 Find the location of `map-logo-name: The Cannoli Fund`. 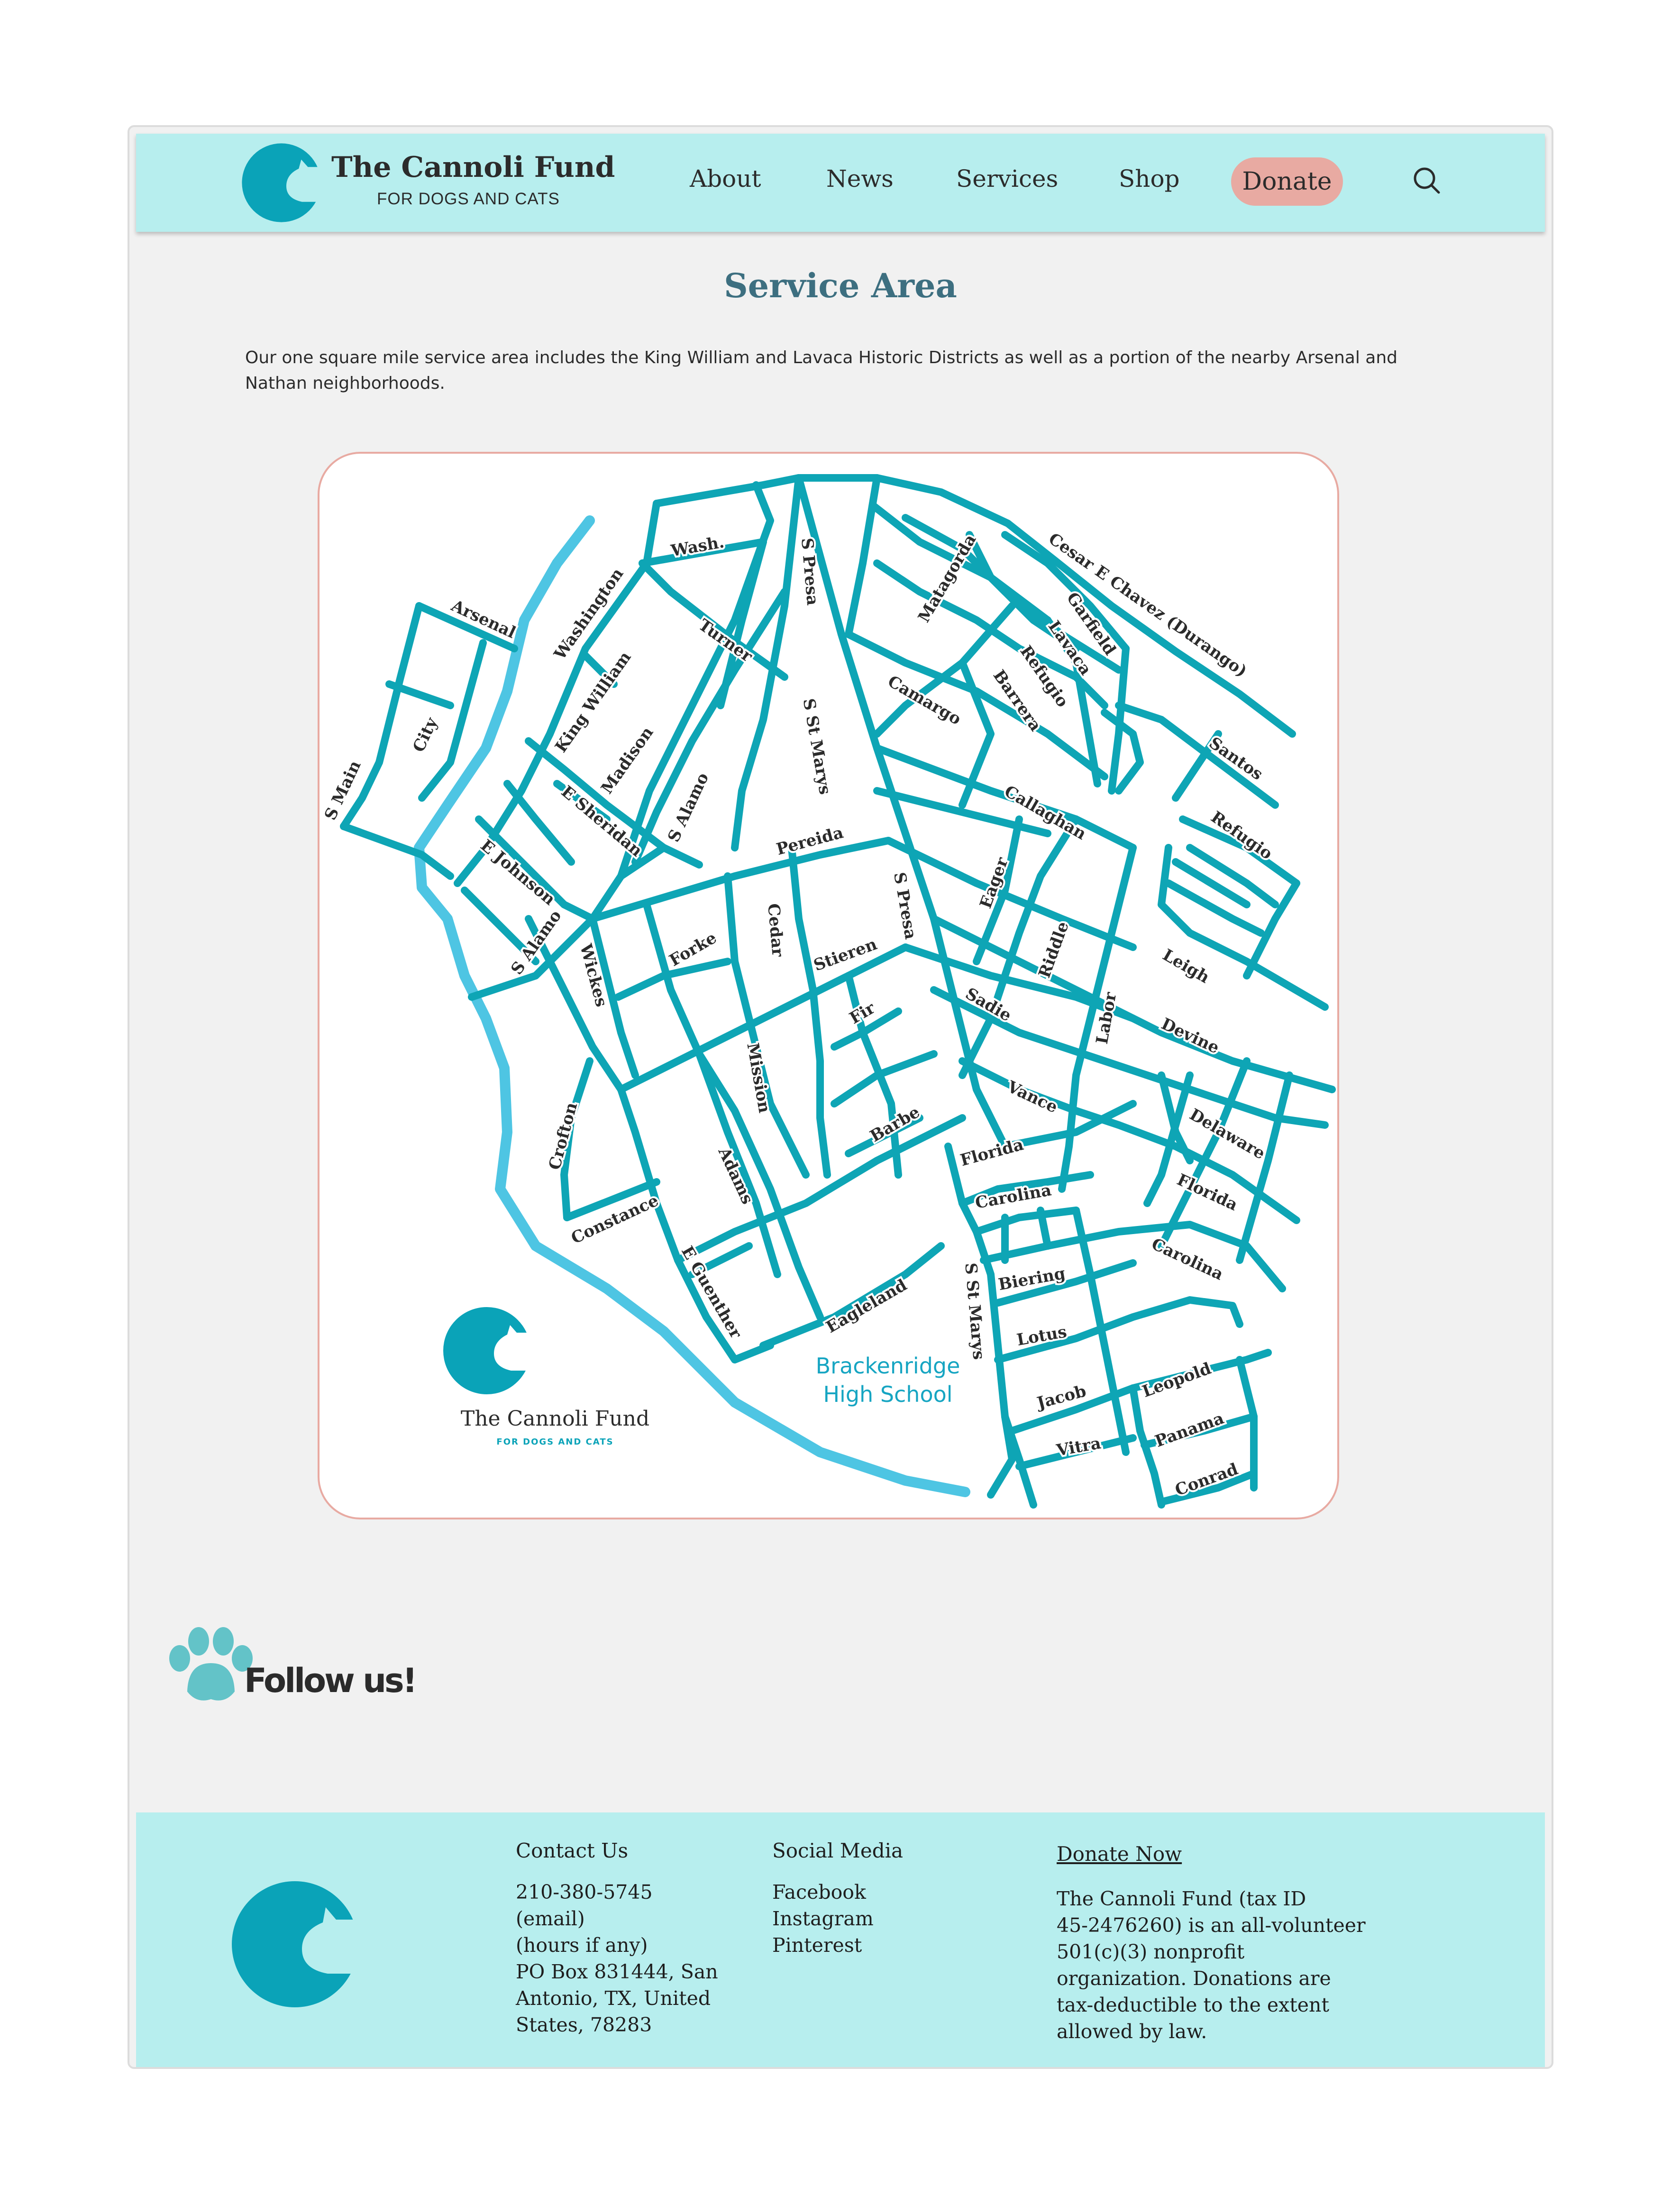

map-logo-name: The Cannoli Fund is located at coordinates (555, 1419).